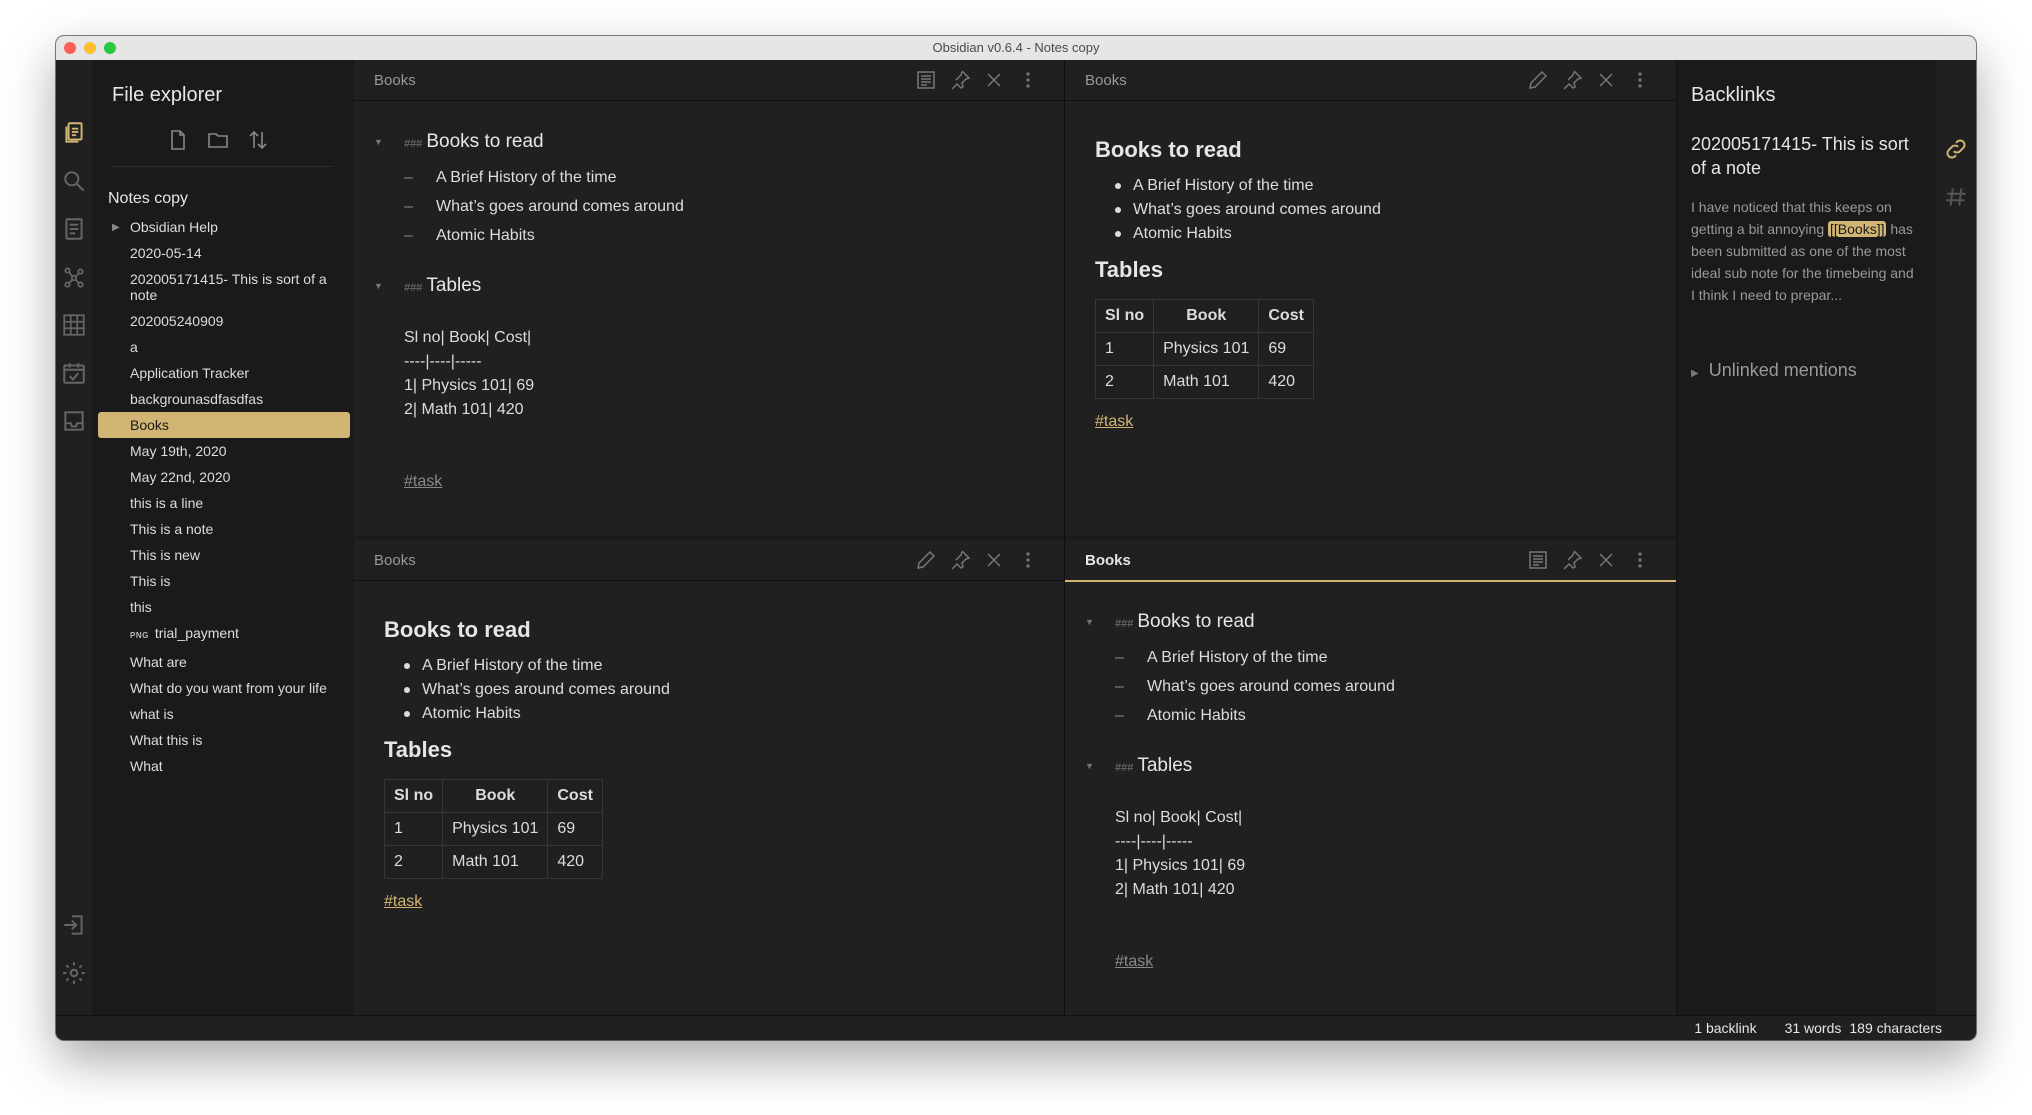 Image resolution: width=2032 pixels, height=1115 pixels. What do you see at coordinates (74, 421) in the screenshot?
I see `inbox-icon` at bounding box center [74, 421].